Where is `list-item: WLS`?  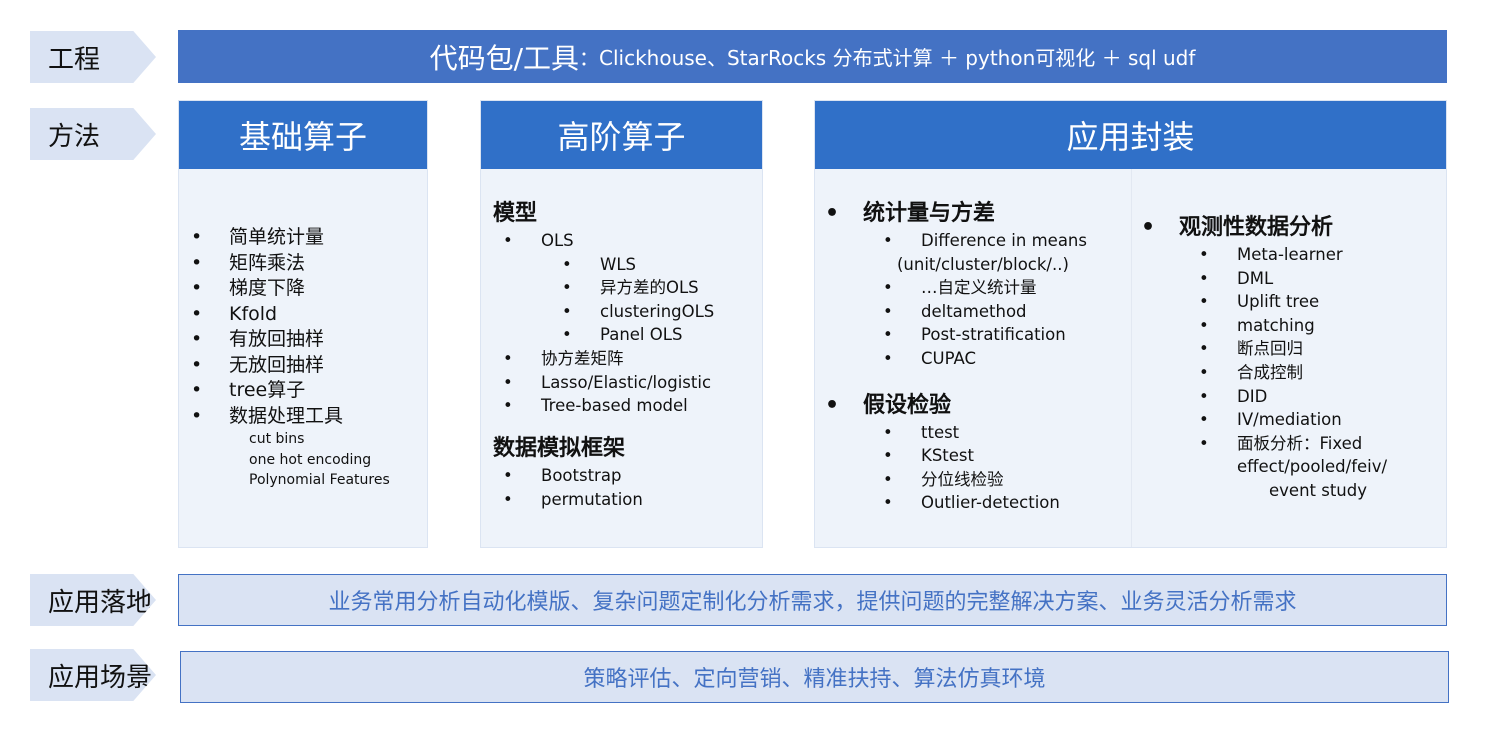 list-item: WLS is located at coordinates (662, 265).